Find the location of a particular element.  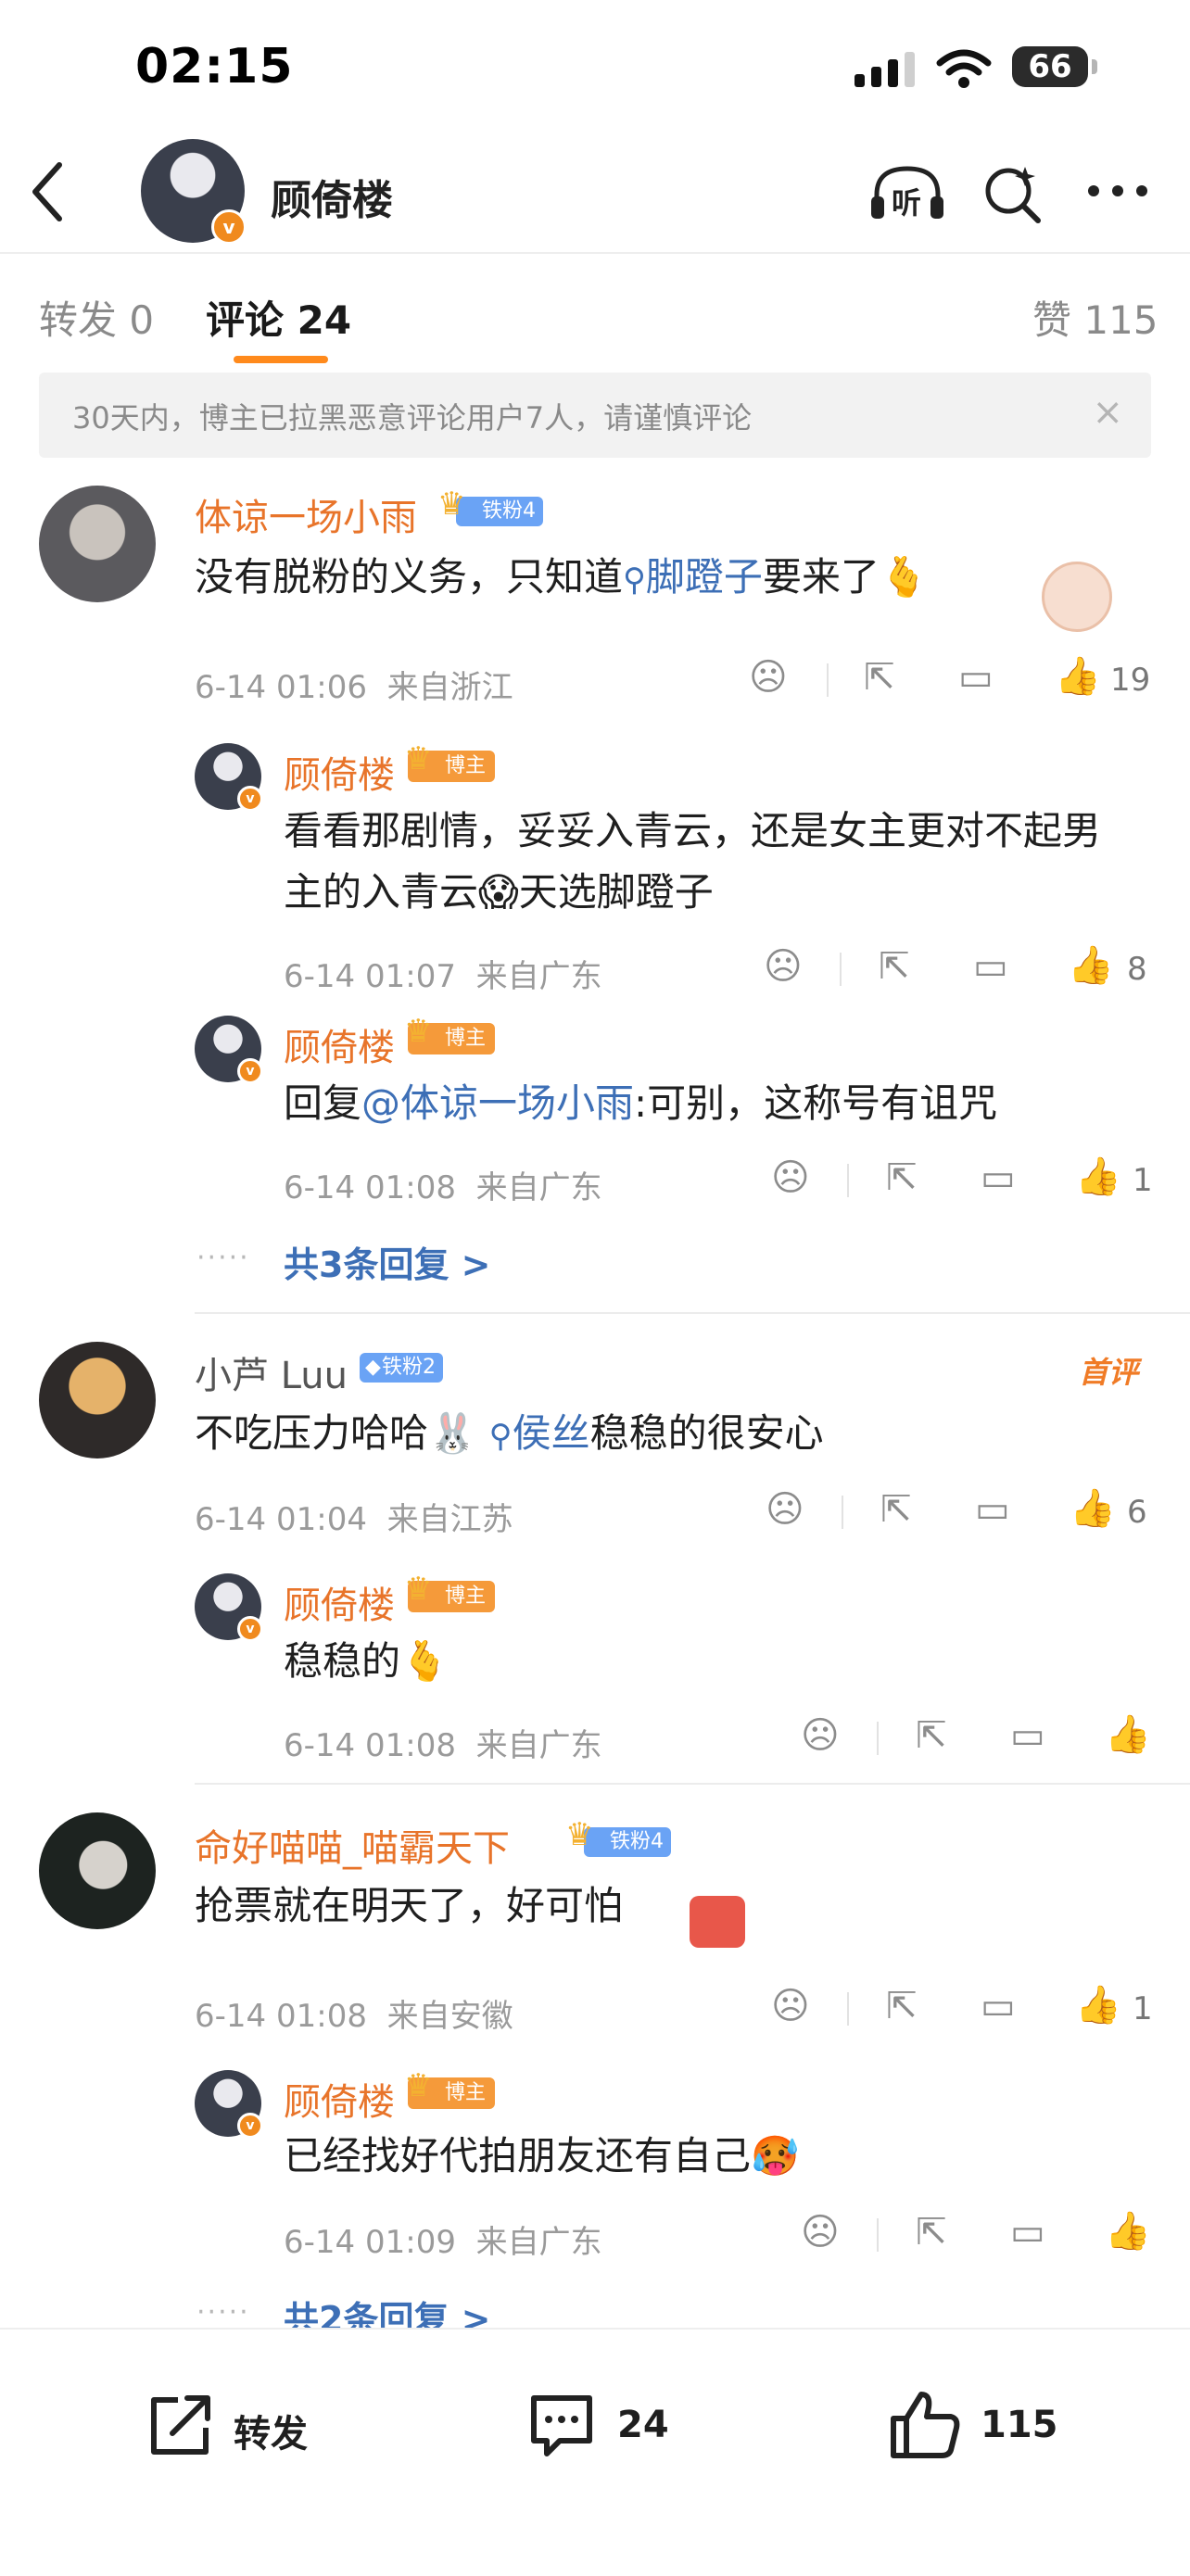

more-replies-link: 共3条回复 > is located at coordinates (387, 1261).